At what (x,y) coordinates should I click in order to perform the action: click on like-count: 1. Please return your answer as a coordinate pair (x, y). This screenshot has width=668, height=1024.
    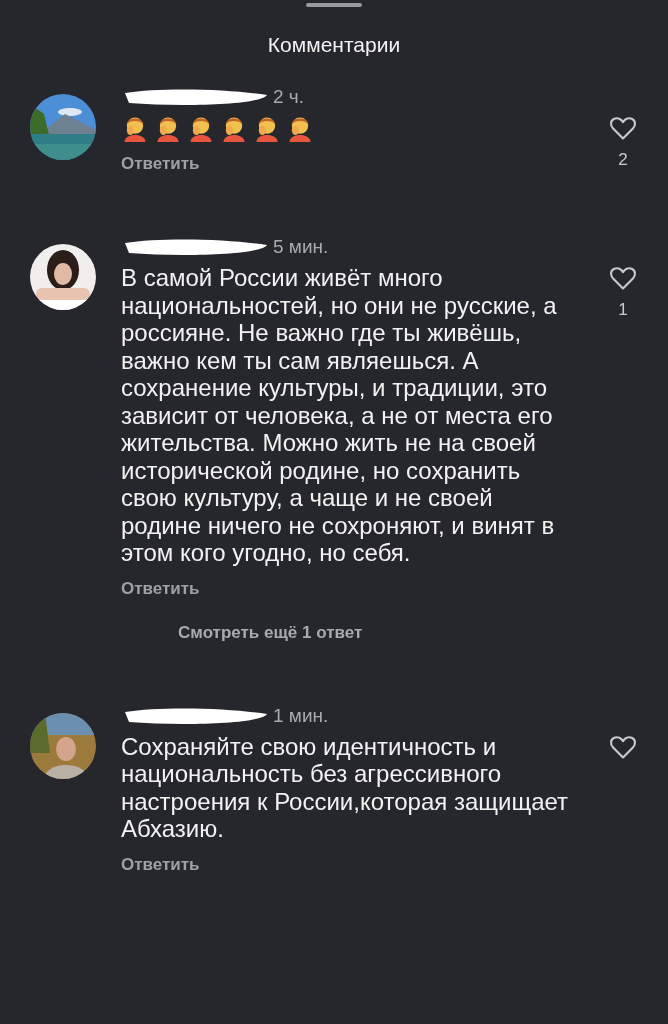
    Looking at the image, I should click on (623, 310).